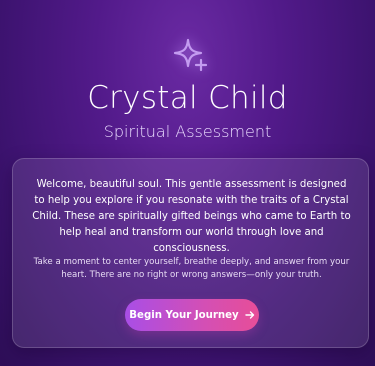 The height and width of the screenshot is (366, 375). Describe the element at coordinates (187, 131) in the screenshot. I see `page-subtitle: Spiritual Assessment` at that location.